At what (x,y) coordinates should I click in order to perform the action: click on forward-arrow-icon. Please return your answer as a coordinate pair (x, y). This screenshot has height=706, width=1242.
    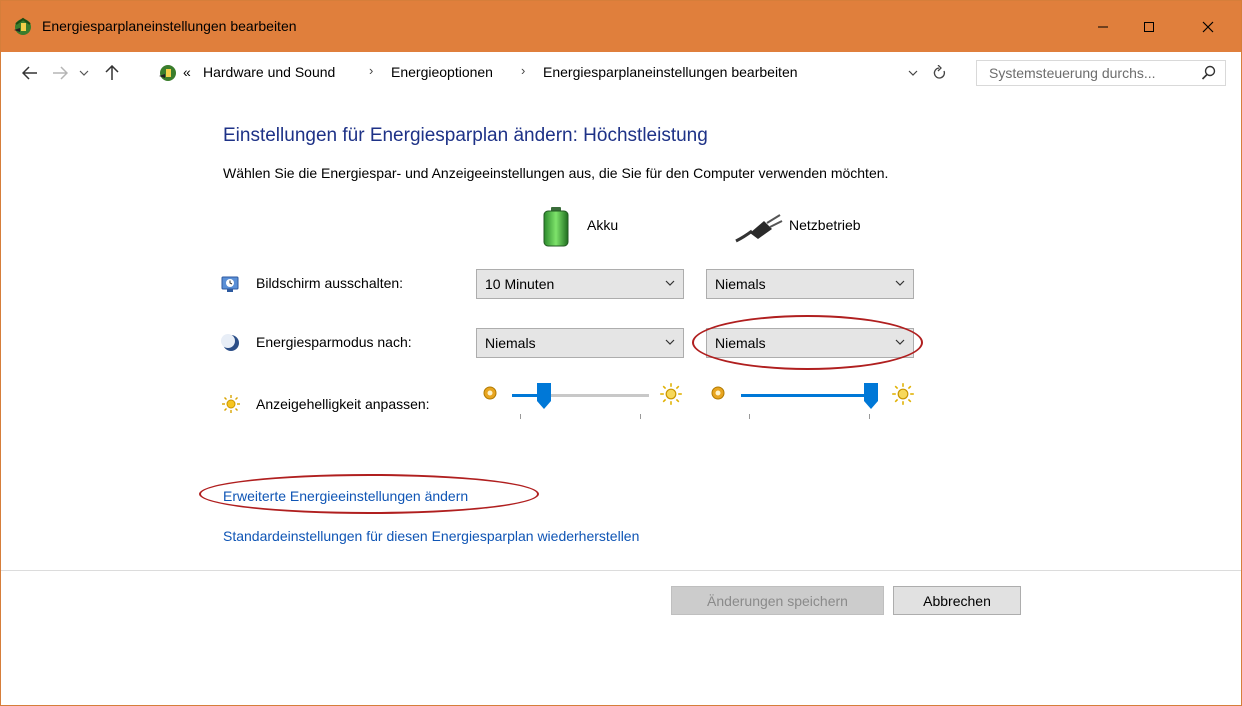
    Looking at the image, I should click on (60, 73).